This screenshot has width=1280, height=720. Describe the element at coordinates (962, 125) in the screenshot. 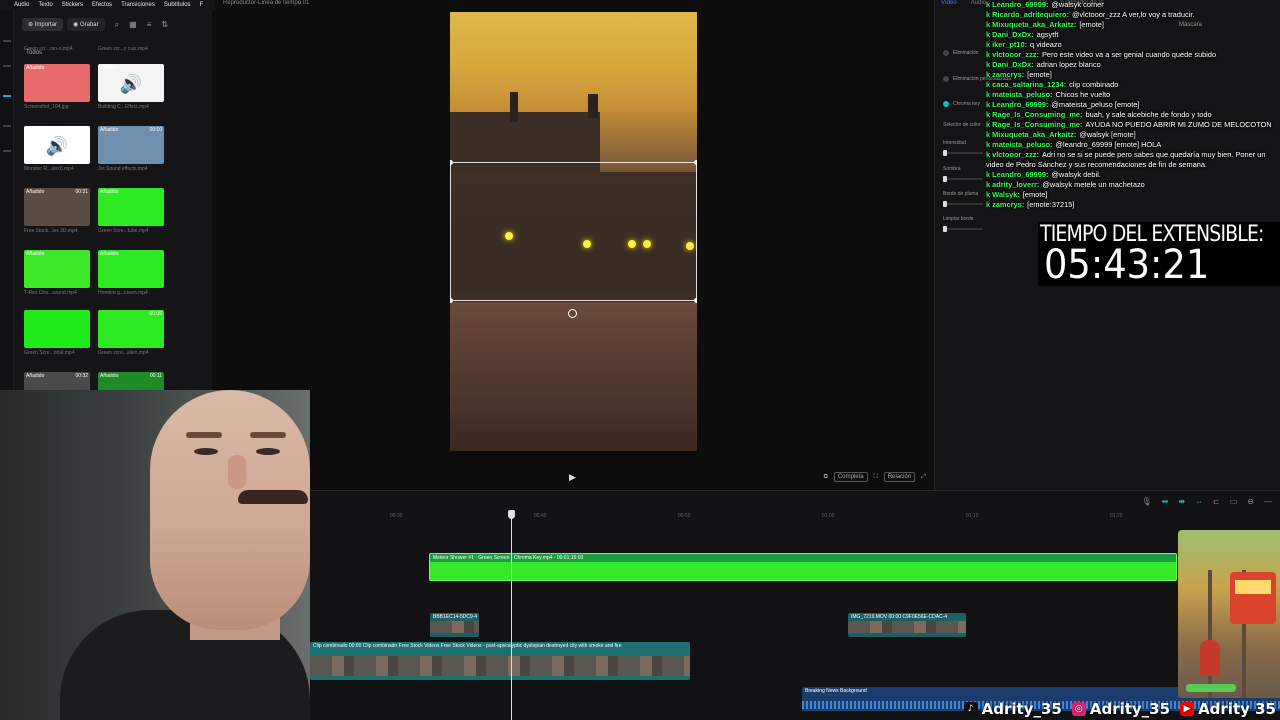

I see `color-picker-row: Selector de color` at that location.